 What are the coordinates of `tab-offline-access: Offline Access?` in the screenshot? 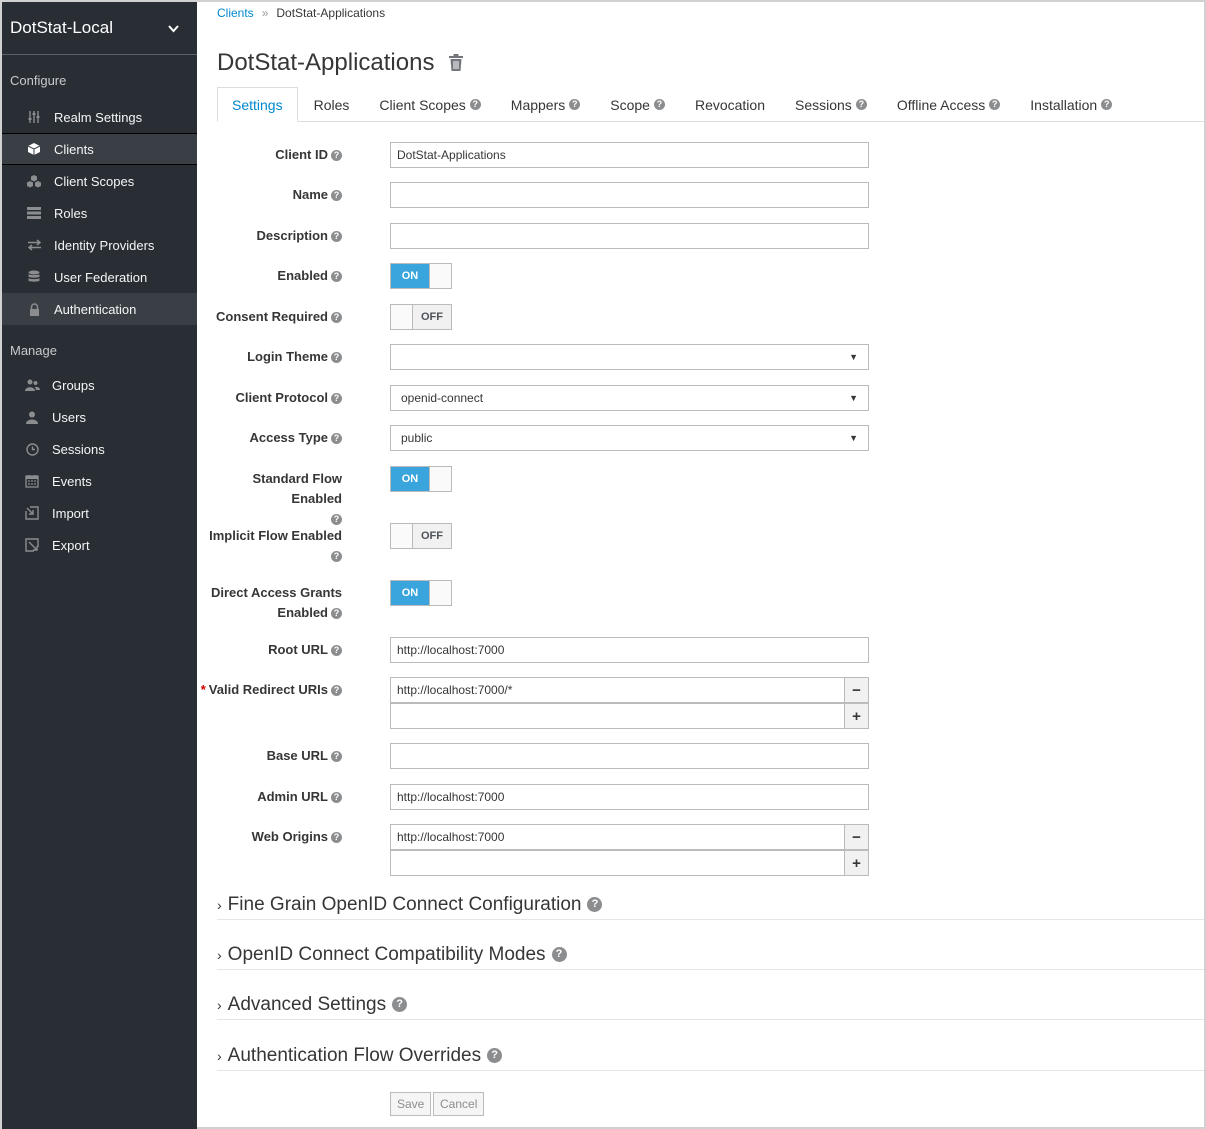 It's located at (948, 104).